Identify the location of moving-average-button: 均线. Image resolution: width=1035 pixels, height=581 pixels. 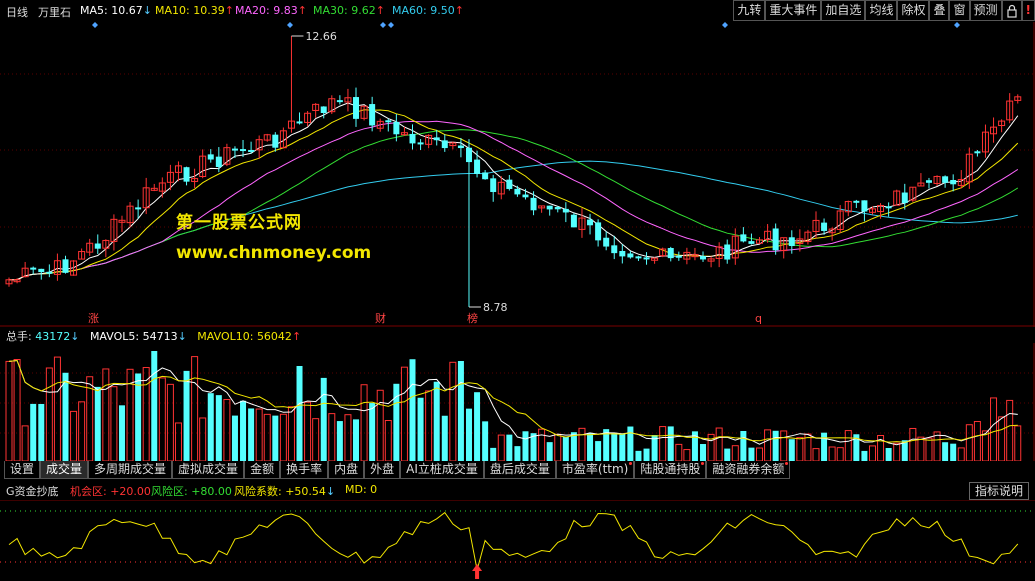
(881, 10).